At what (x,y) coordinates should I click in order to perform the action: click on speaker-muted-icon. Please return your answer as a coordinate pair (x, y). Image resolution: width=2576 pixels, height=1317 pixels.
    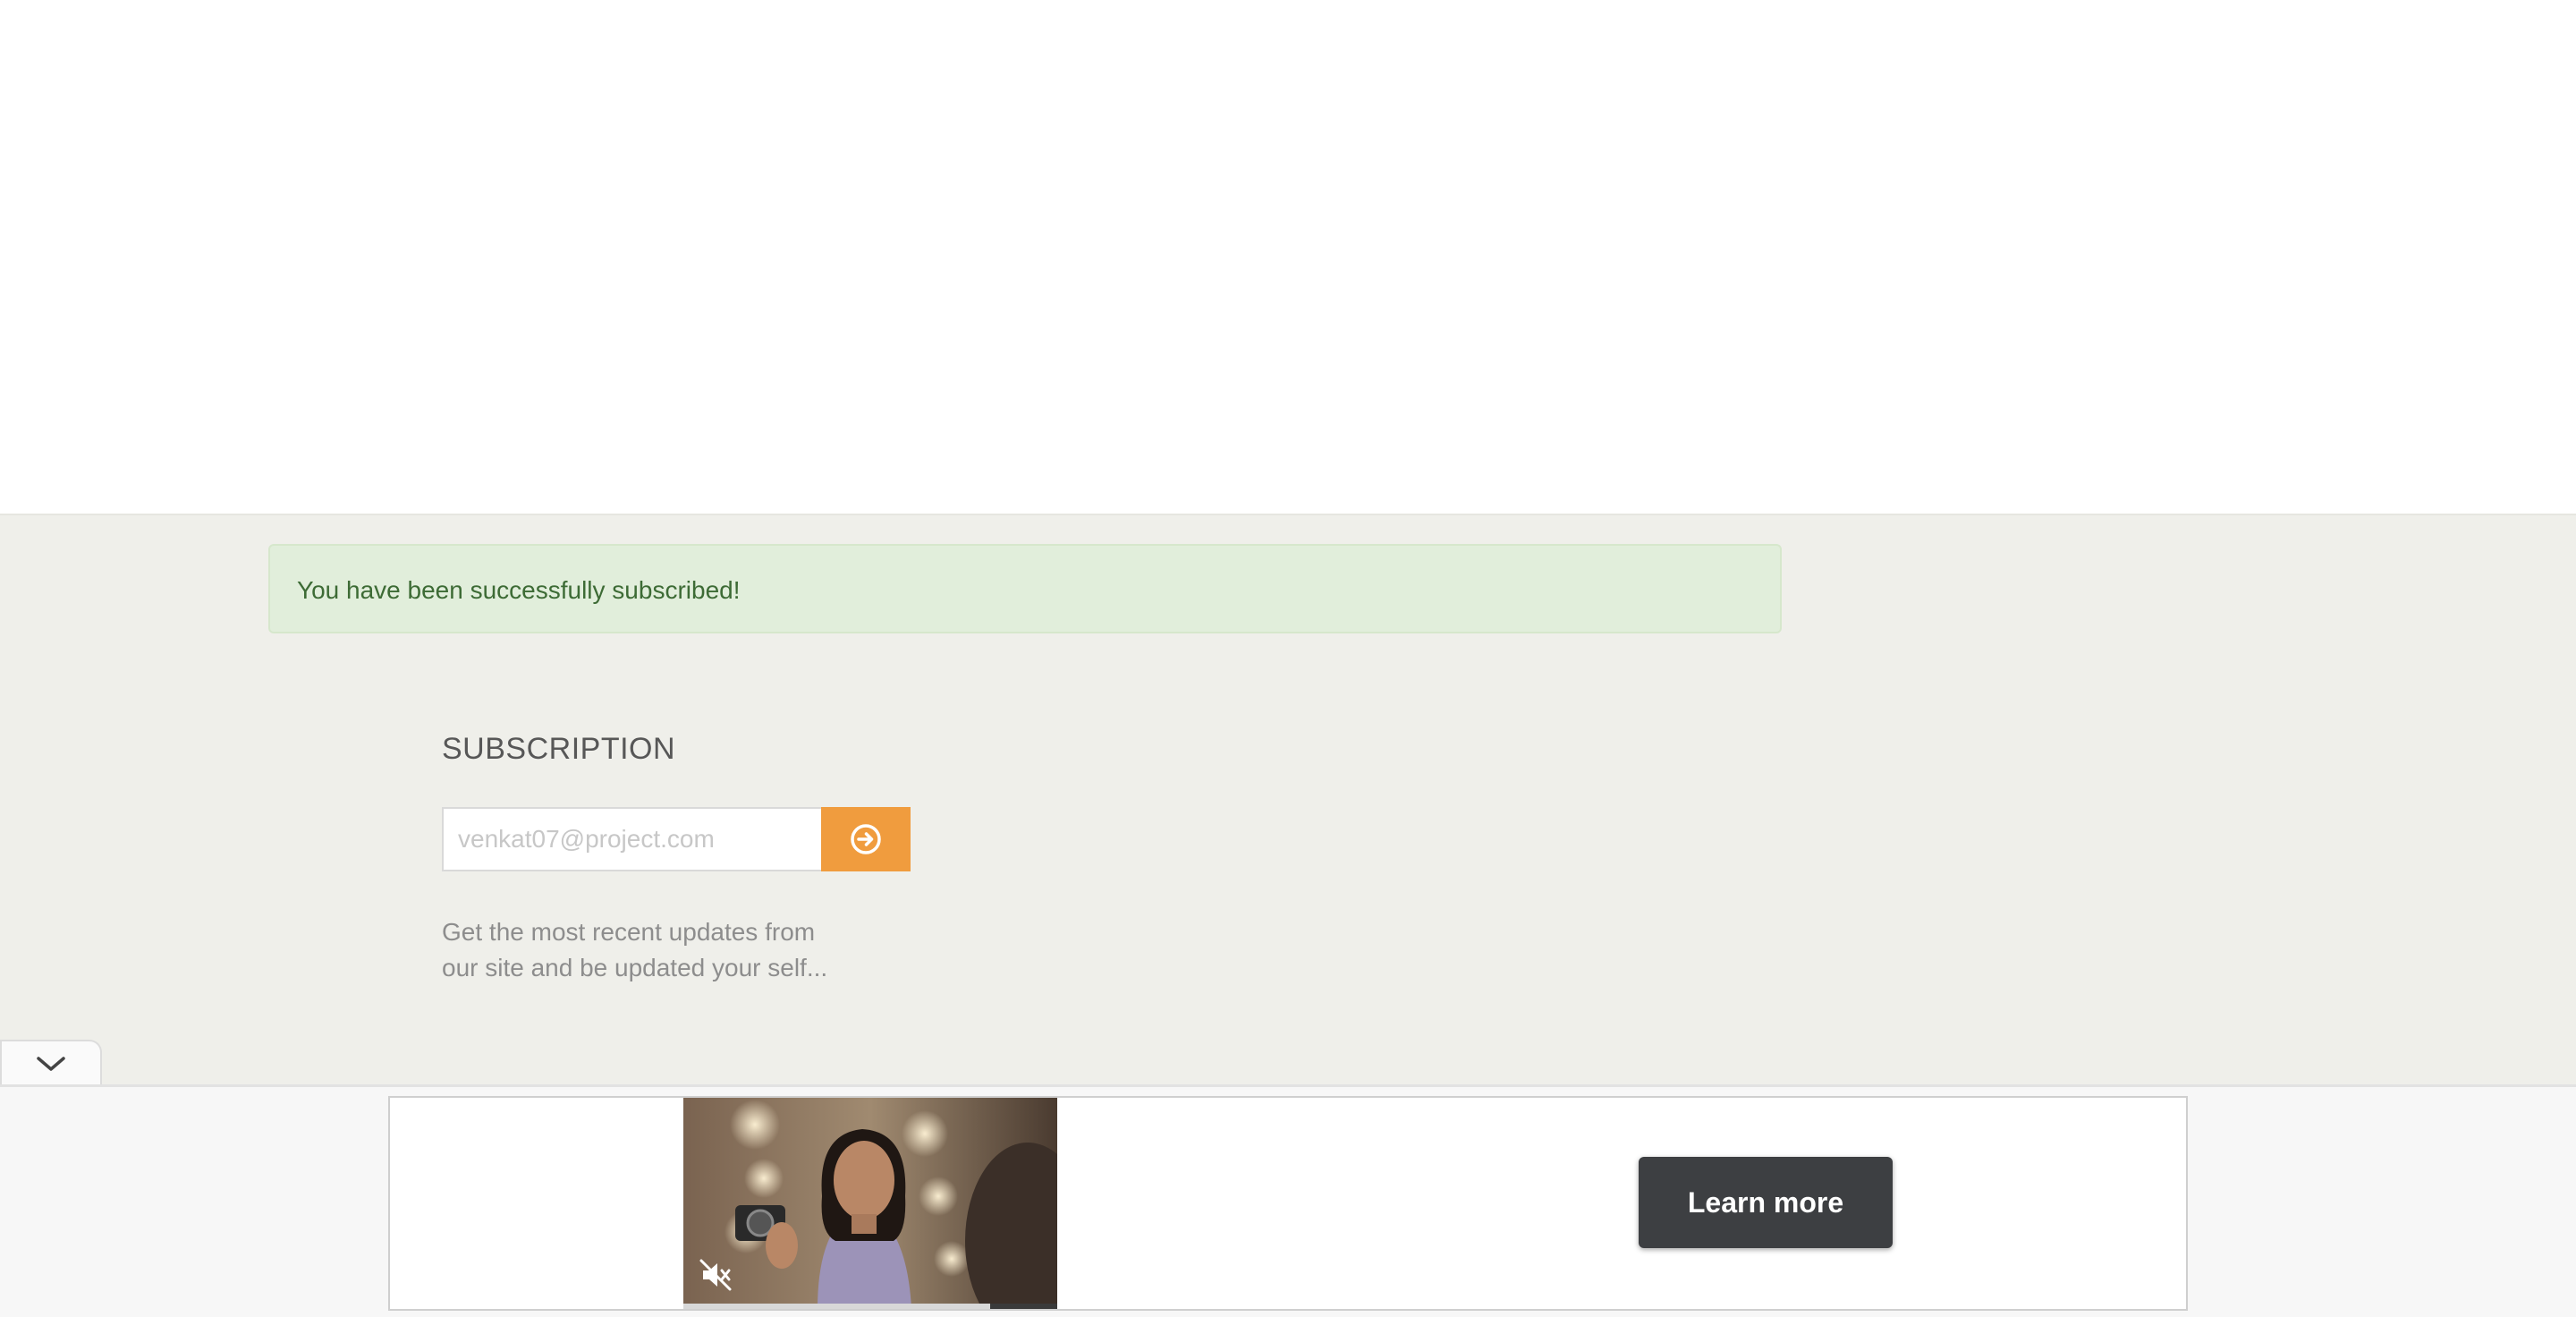
    Looking at the image, I should click on (715, 1275).